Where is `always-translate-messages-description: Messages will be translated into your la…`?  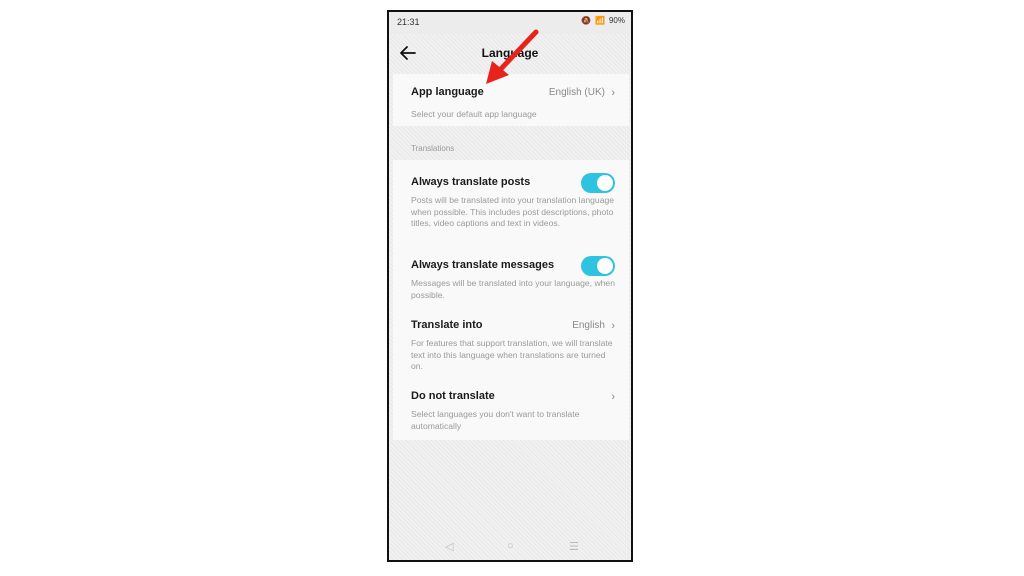 always-translate-messages-description: Messages will be translated into your la… is located at coordinates (513, 289).